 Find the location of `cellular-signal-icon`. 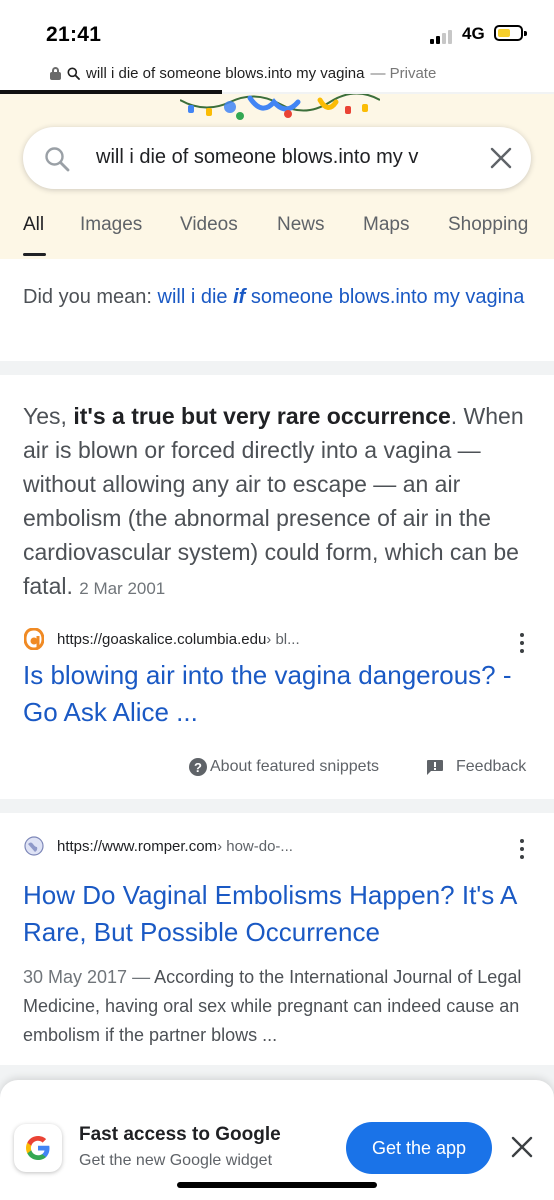

cellular-signal-icon is located at coordinates (443, 36).